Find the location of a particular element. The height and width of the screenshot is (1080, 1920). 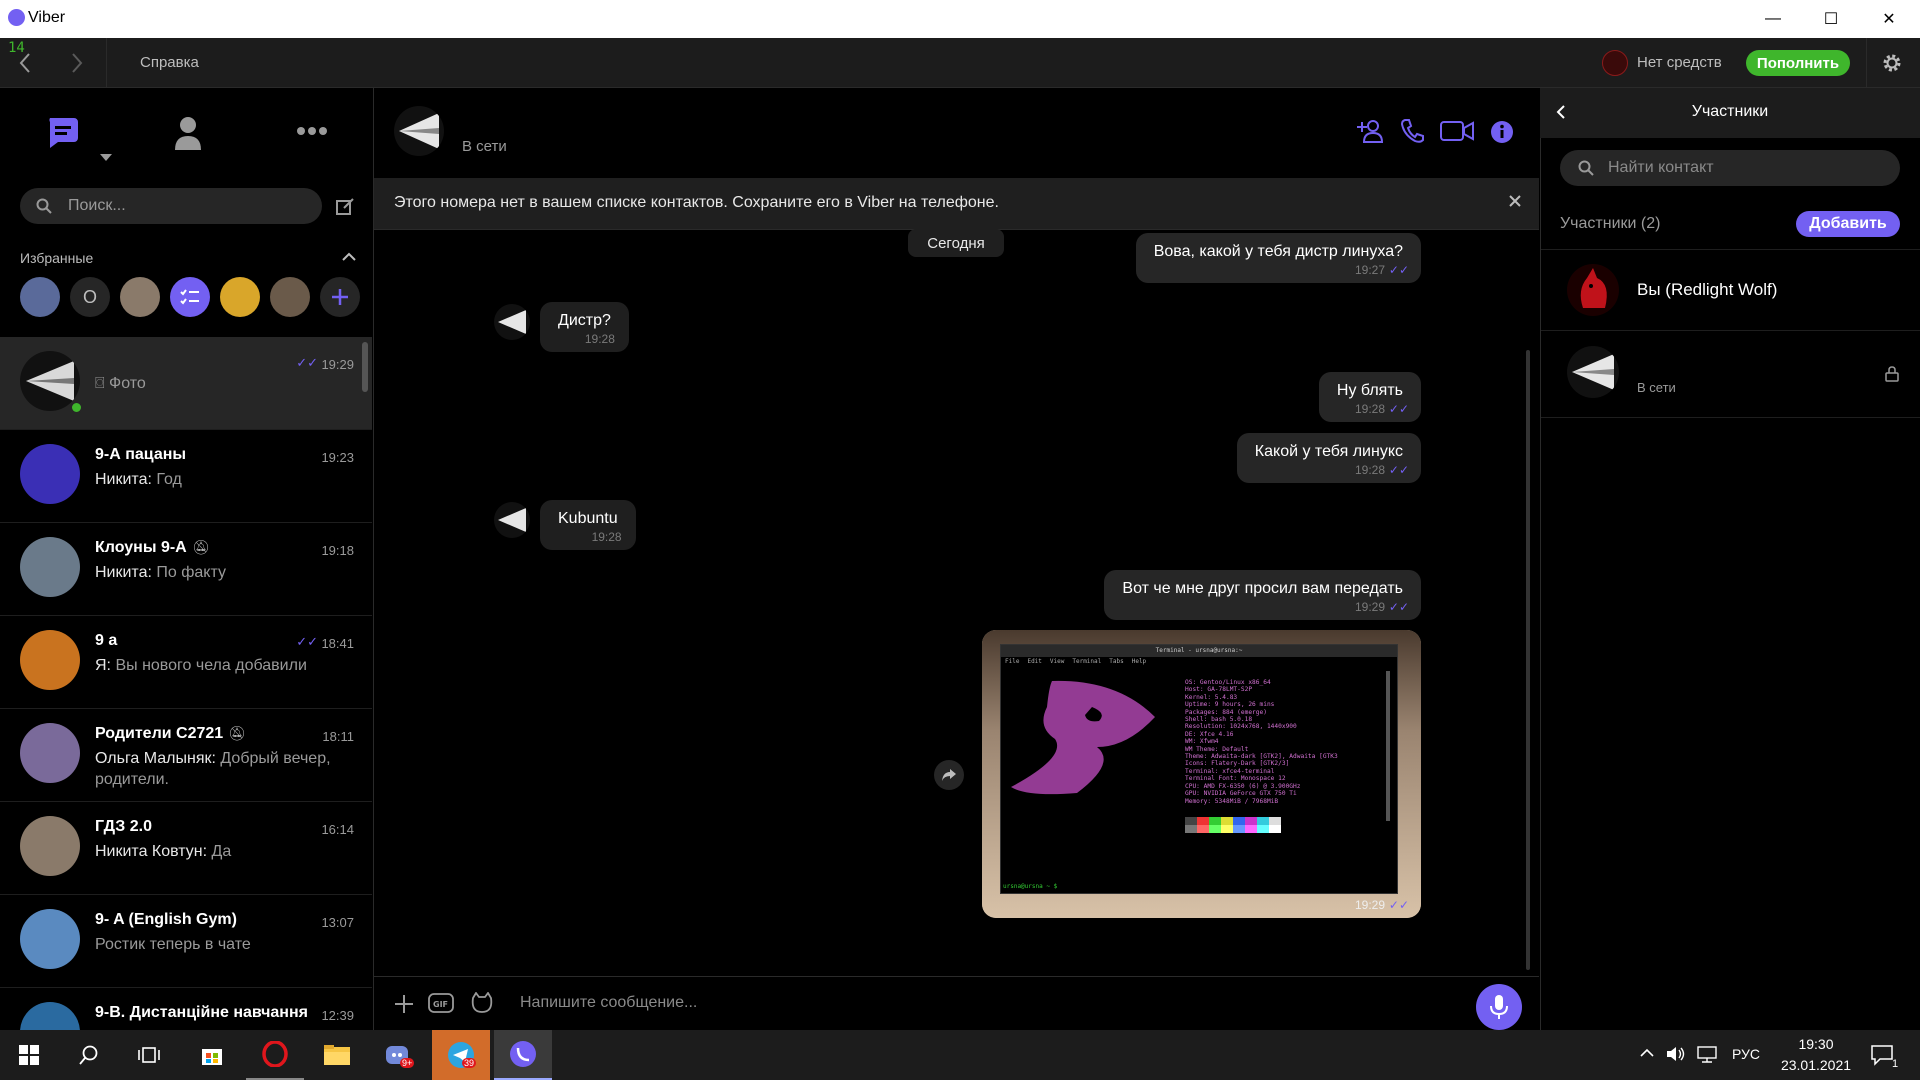

favorite-contact: О is located at coordinates (90, 297).